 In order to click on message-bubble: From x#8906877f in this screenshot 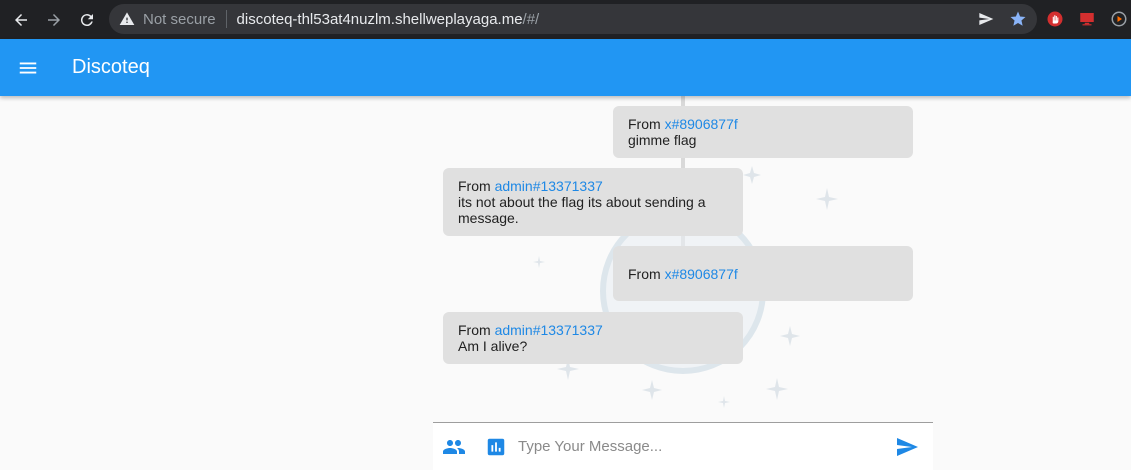, I will do `click(763, 273)`.